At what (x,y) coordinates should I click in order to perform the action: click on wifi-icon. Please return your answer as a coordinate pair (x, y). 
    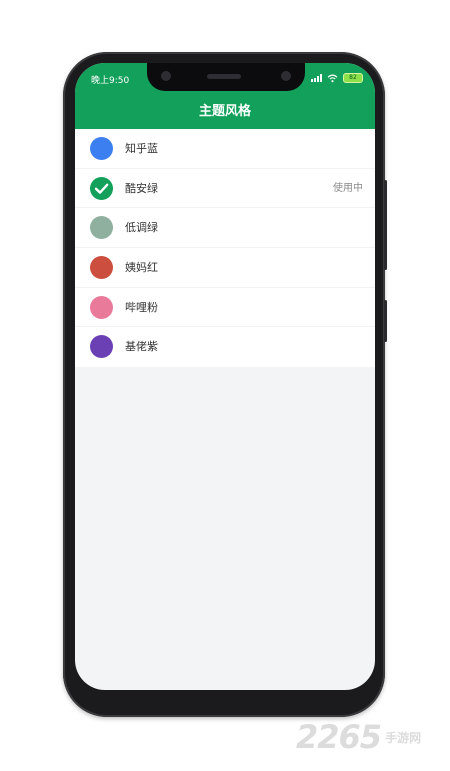
    Looking at the image, I should click on (332, 78).